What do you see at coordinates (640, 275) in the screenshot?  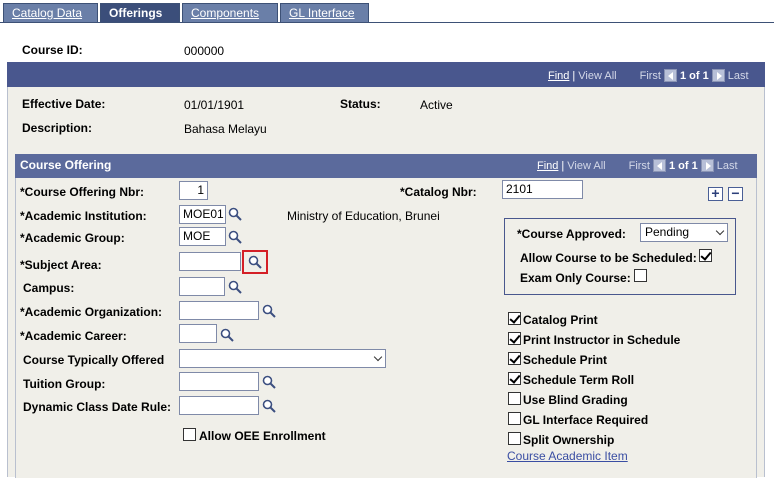 I see `exam-only-checkbox` at bounding box center [640, 275].